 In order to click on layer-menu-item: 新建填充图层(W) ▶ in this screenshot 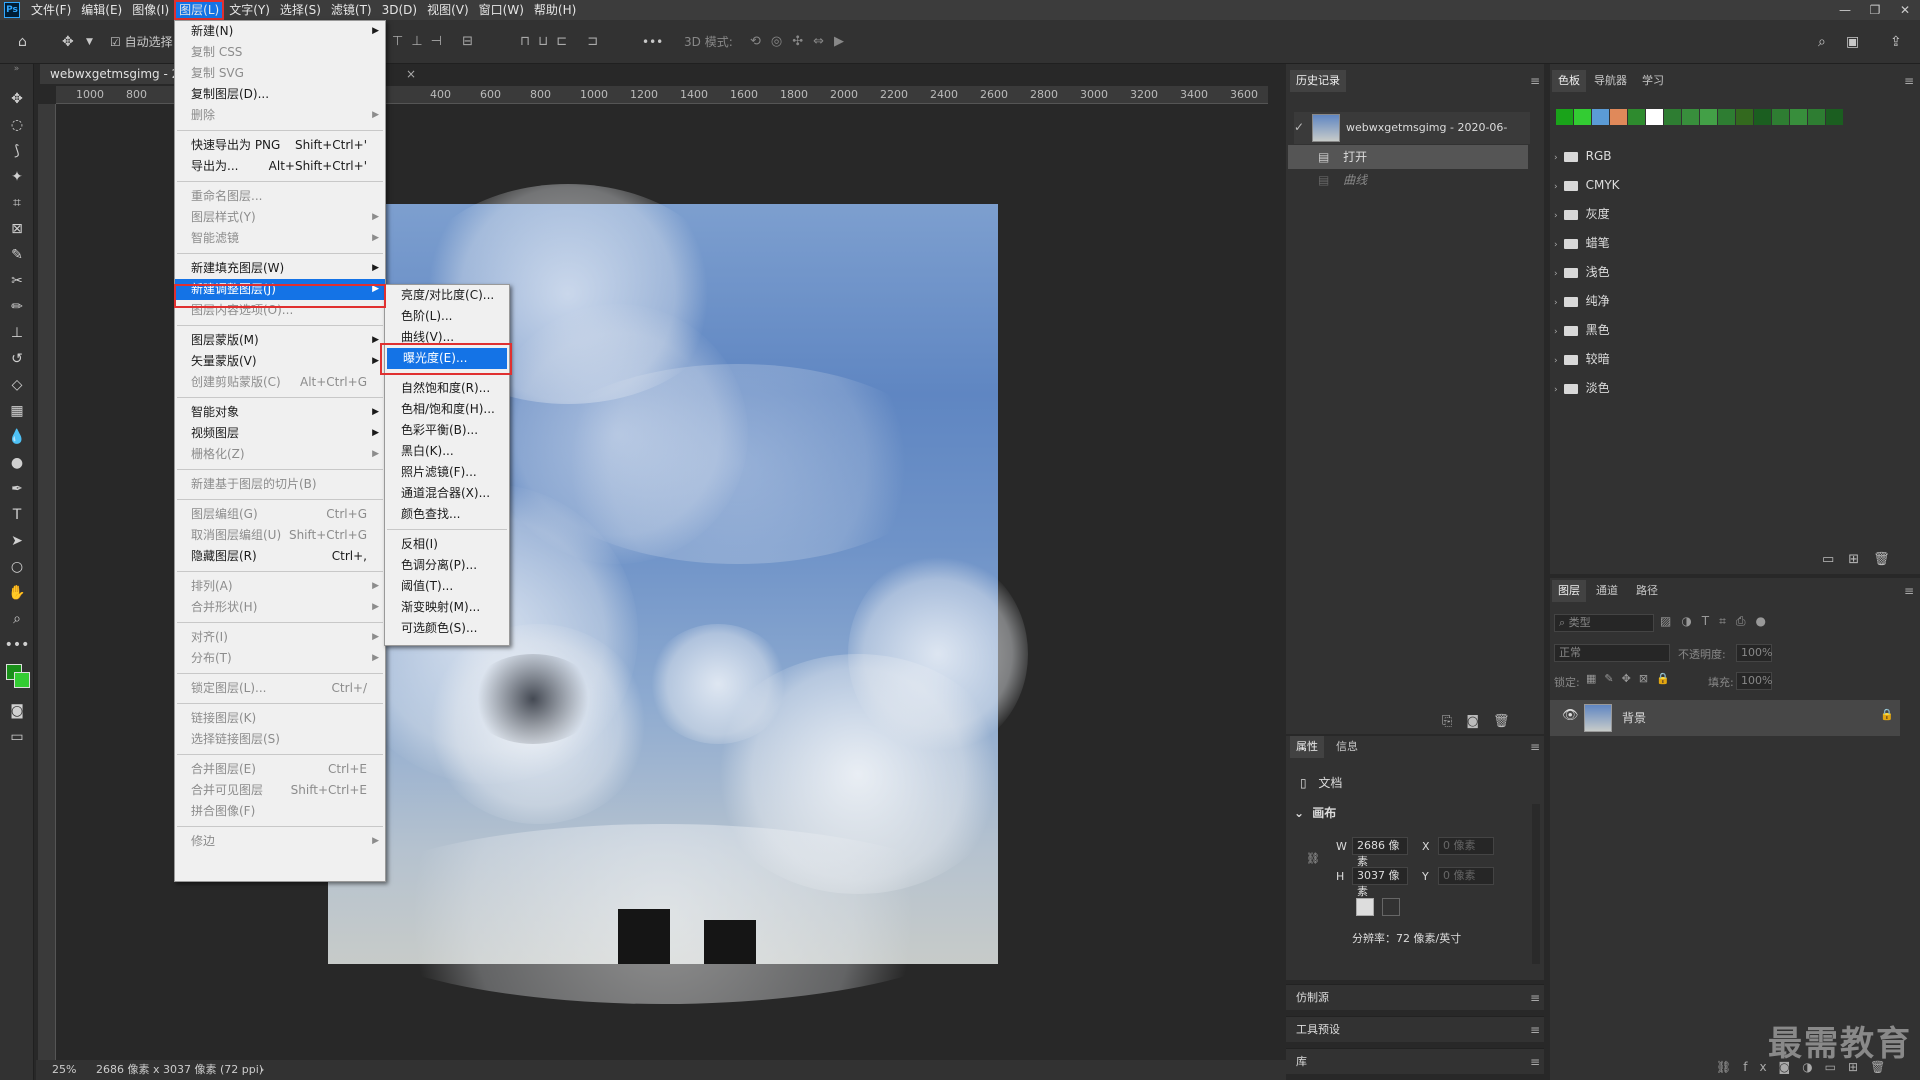, I will do `click(280, 268)`.